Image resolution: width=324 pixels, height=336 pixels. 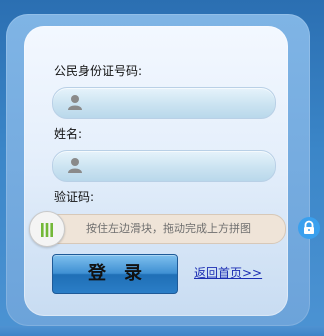 What do you see at coordinates (228, 273) in the screenshot?
I see `return-home-link: 返回首页>>` at bounding box center [228, 273].